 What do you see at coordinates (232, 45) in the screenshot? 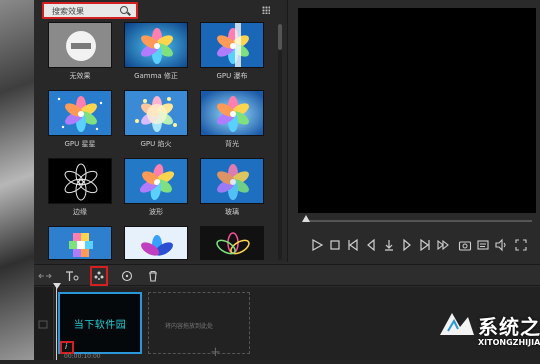
I see `flower-waterfall-thumbnail` at bounding box center [232, 45].